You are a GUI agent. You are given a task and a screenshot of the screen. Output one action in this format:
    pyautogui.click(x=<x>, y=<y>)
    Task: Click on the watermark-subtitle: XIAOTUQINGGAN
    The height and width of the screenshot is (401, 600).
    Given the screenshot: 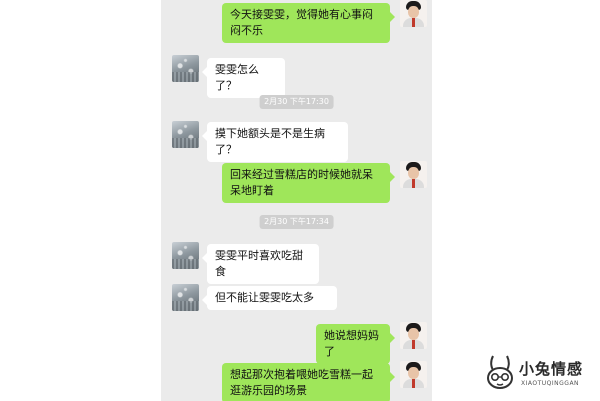 What is the action you would take?
    pyautogui.click(x=550, y=383)
    